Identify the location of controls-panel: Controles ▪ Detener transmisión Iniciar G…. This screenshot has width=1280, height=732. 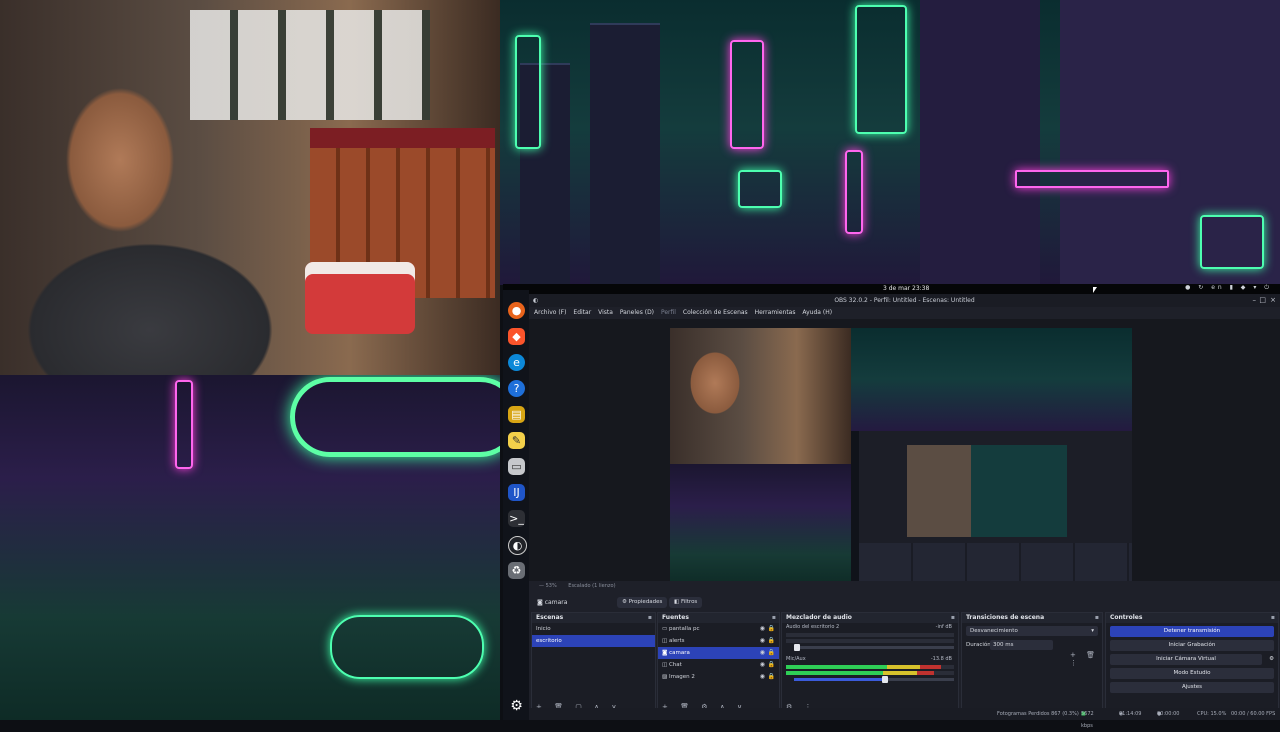
(1192, 663).